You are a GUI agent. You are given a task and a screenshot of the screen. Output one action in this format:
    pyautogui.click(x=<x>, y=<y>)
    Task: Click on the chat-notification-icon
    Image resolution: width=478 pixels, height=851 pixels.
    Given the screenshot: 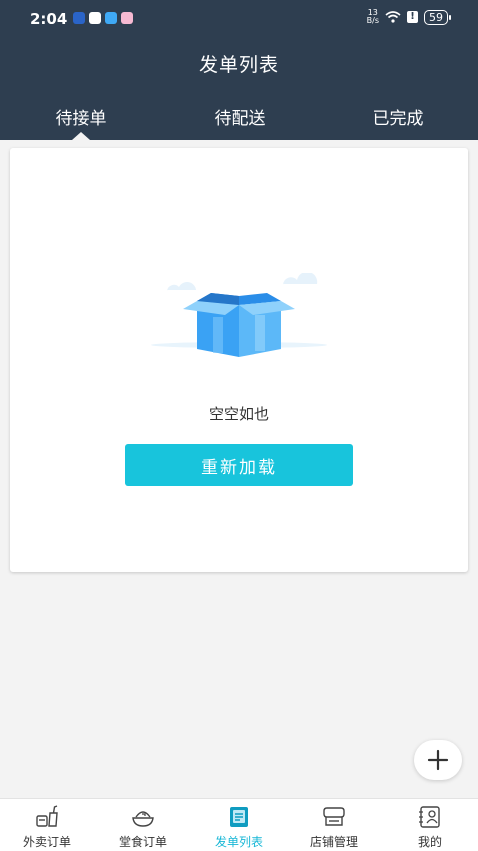 What is the action you would take?
    pyautogui.click(x=127, y=18)
    